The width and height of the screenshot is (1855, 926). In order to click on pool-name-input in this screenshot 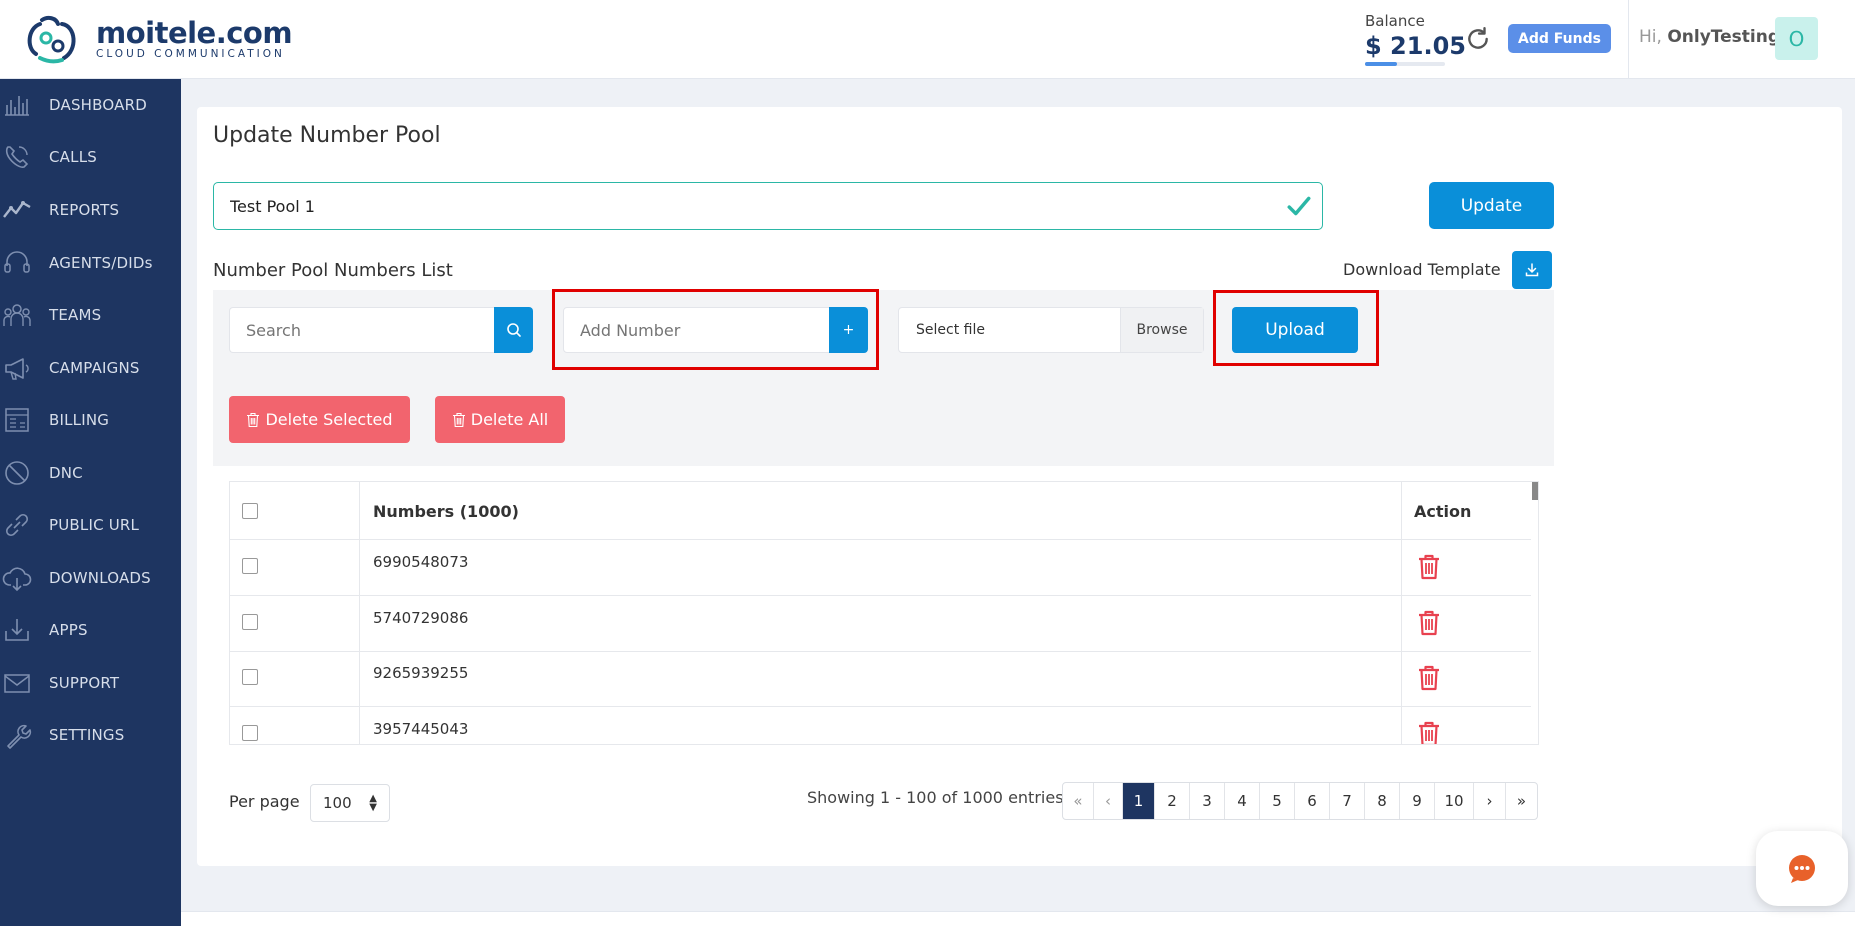, I will do `click(768, 206)`.